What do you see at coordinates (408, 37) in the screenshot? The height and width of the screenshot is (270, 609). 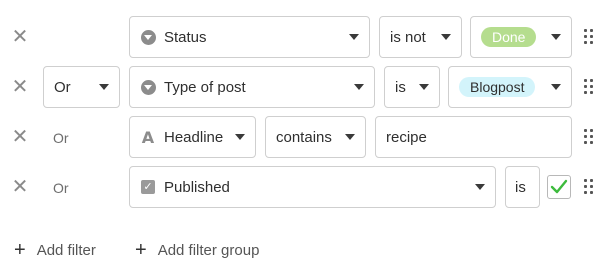 I see `operator-label: is not` at bounding box center [408, 37].